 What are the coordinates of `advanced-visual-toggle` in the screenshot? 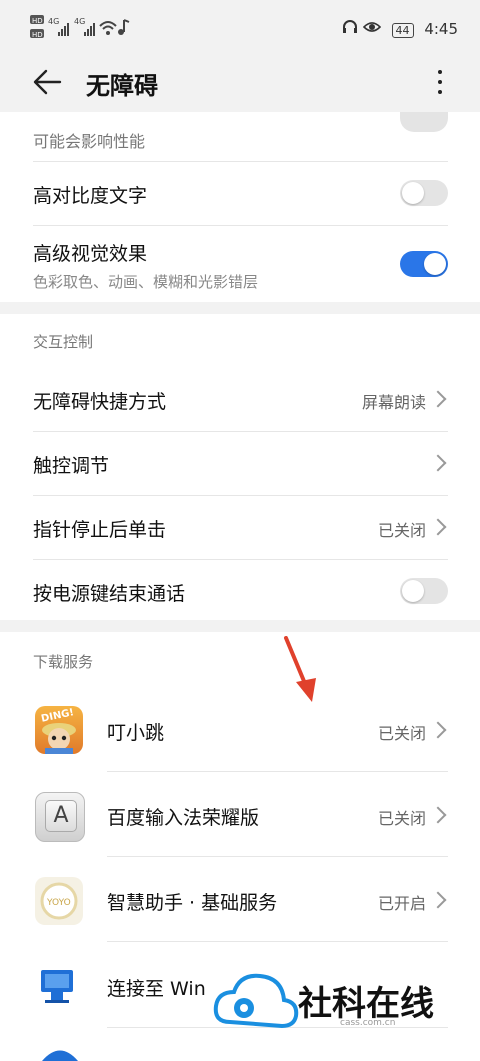 It's located at (424, 264).